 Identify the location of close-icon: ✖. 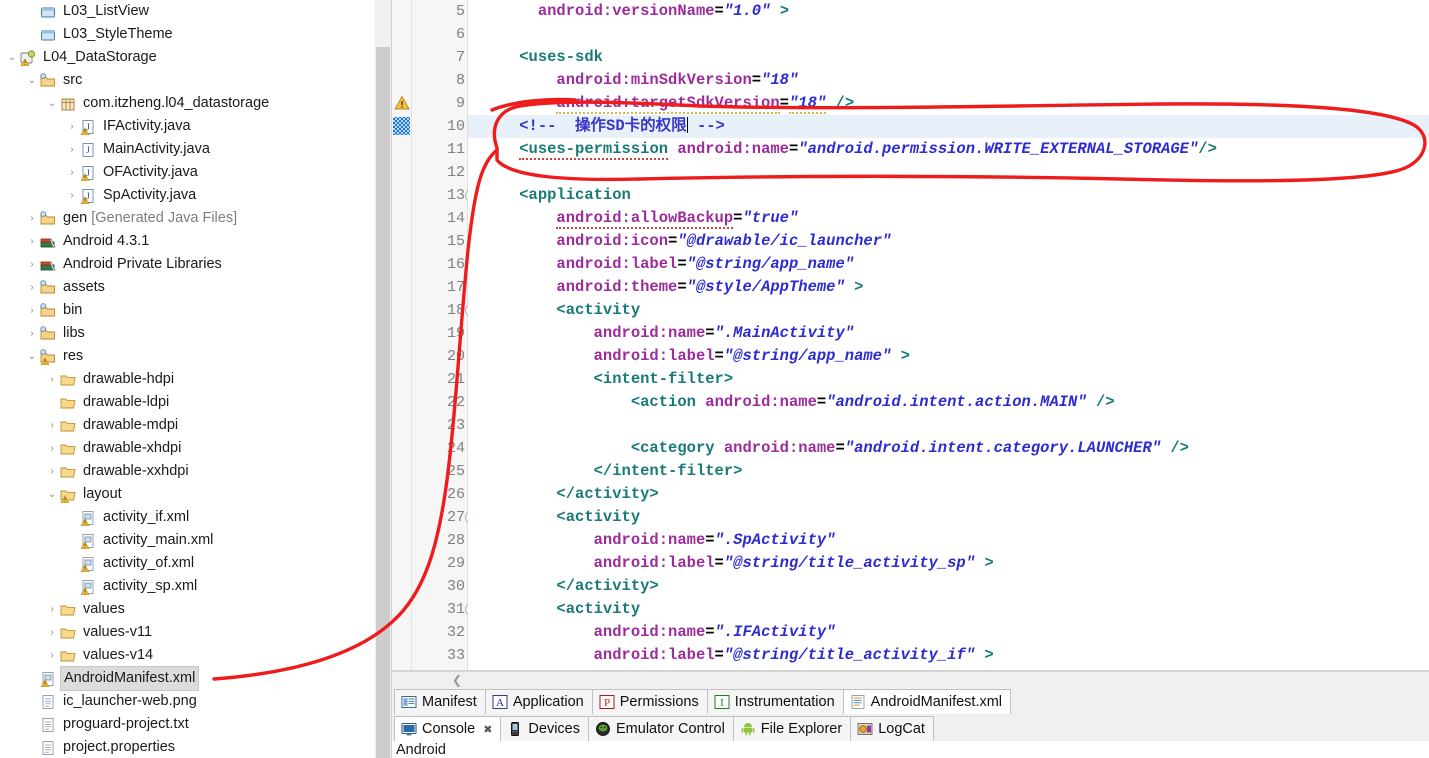
(487, 729).